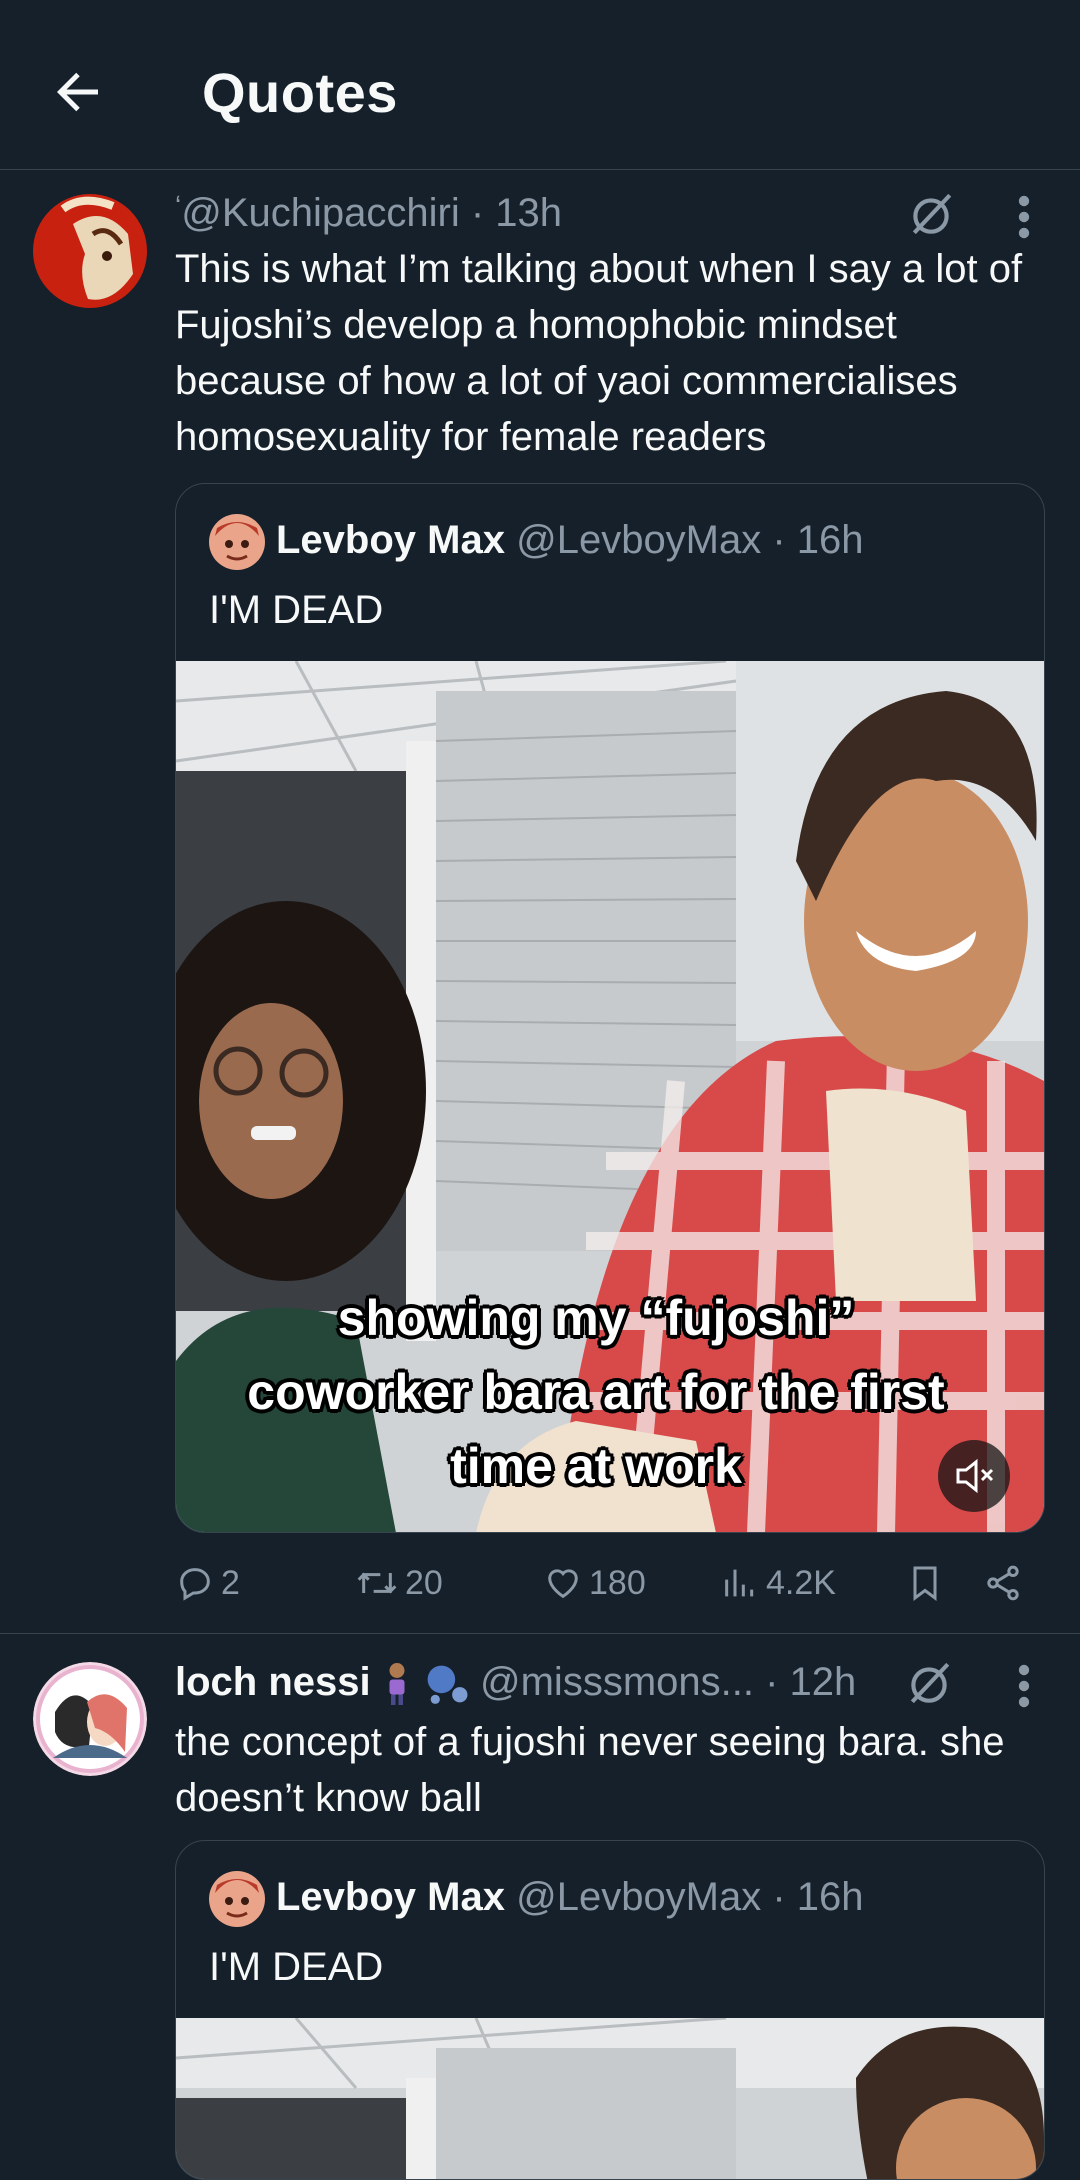 This screenshot has width=1080, height=2180. I want to click on post-time: 13h, so click(529, 213).